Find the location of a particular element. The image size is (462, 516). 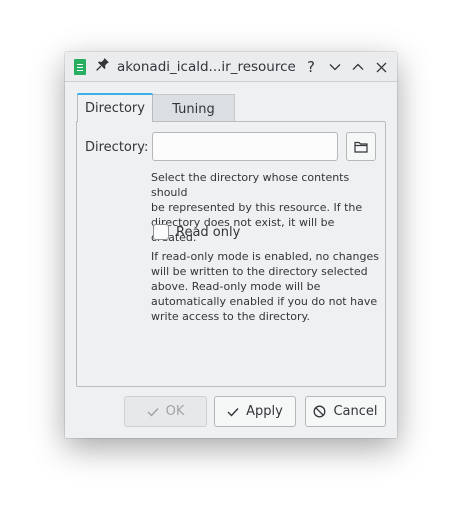

browse-directory-button is located at coordinates (361, 146).